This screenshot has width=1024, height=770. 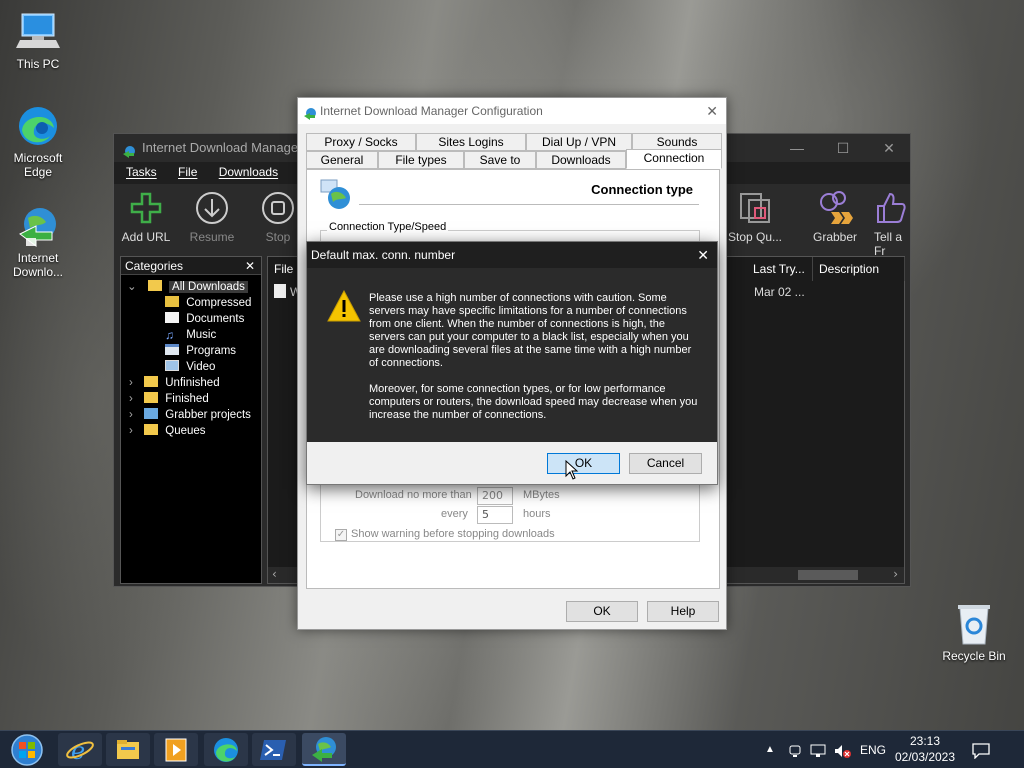 What do you see at coordinates (324, 749) in the screenshot?
I see `taskbar-idm-button` at bounding box center [324, 749].